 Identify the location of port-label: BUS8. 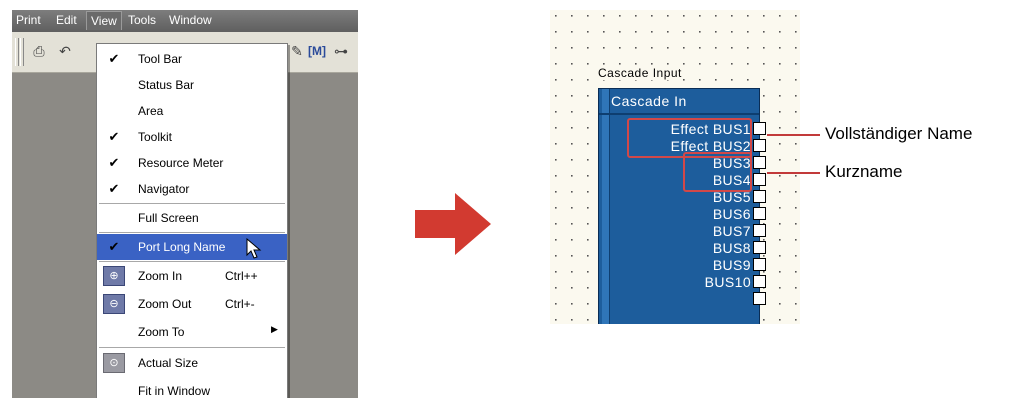
(731, 248).